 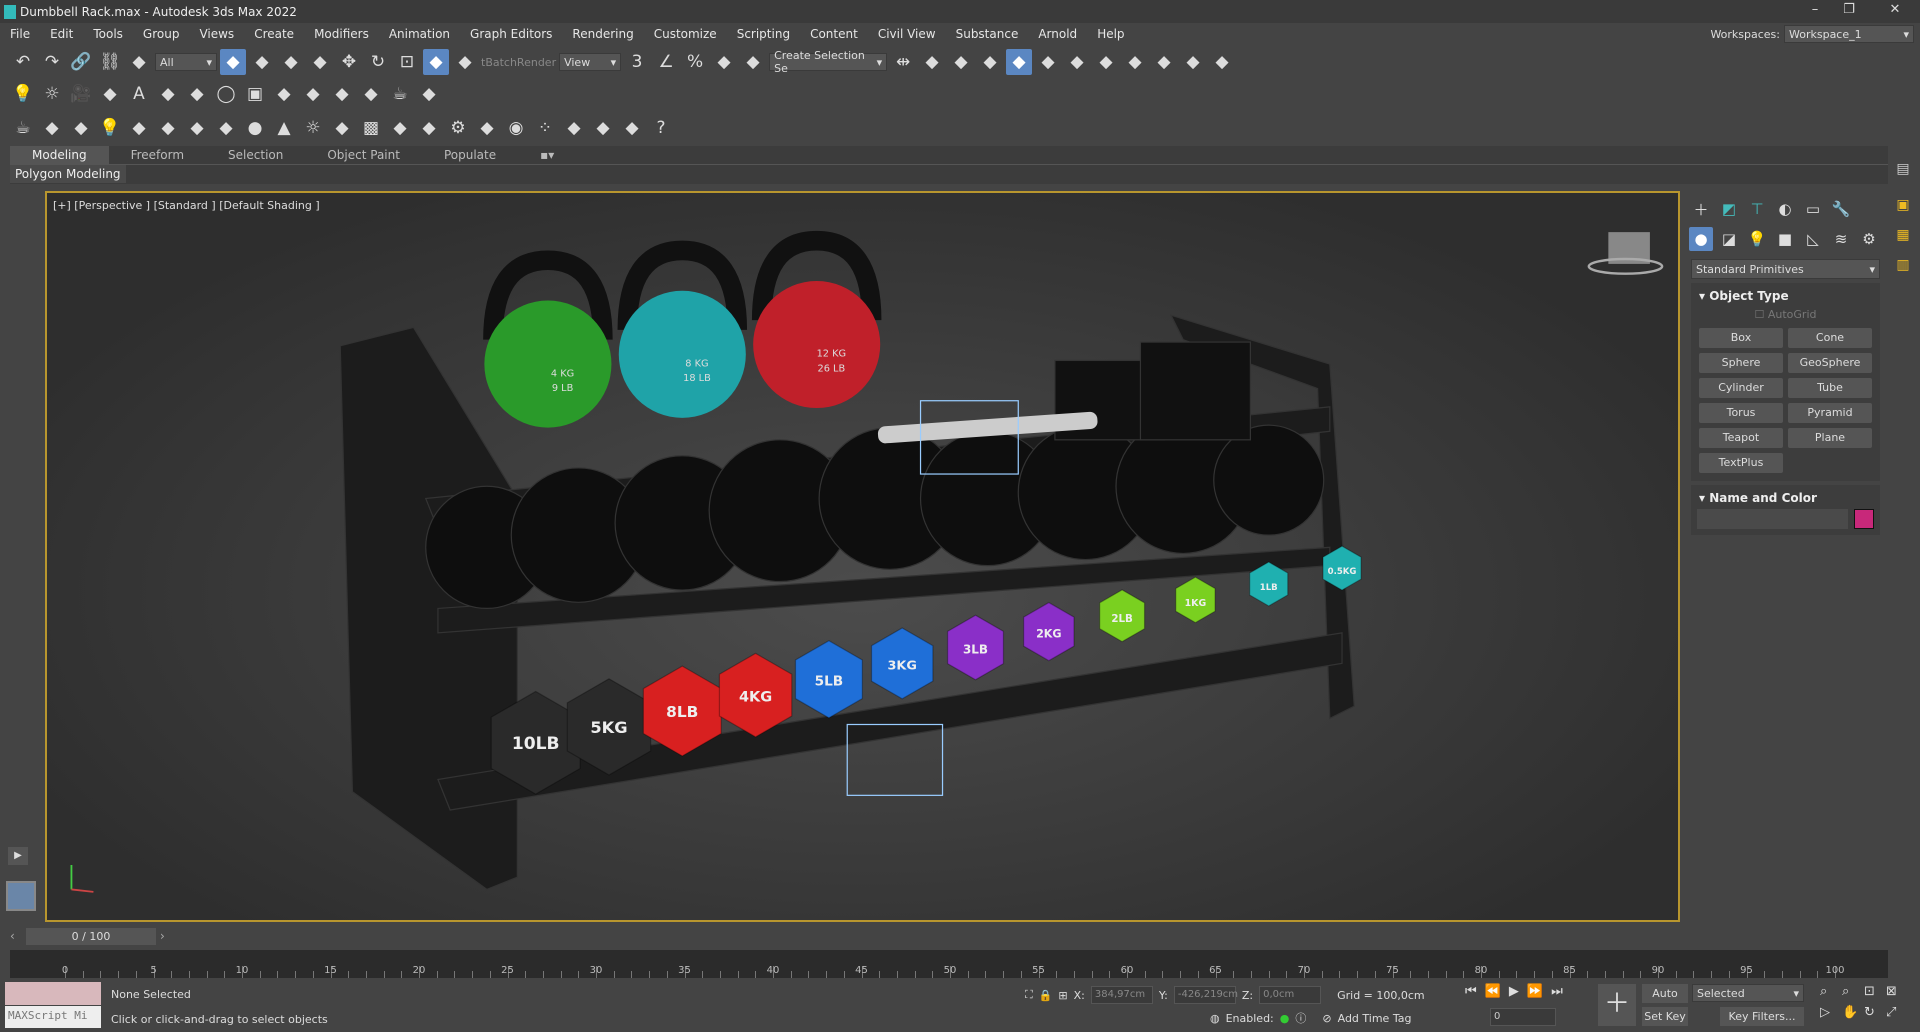 What do you see at coordinates (59, 155) in the screenshot?
I see `tab-modeling: Modeling` at bounding box center [59, 155].